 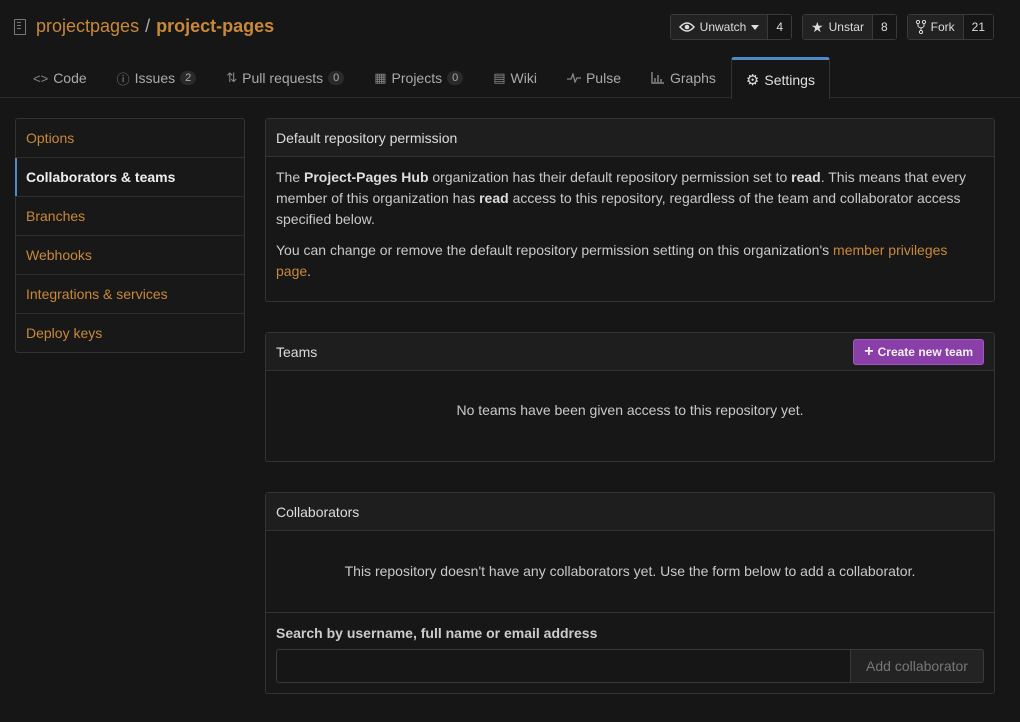 I want to click on repo-actions: Unwatch 4 ★ Unstar 8 Fork 21, so click(x=831, y=27).